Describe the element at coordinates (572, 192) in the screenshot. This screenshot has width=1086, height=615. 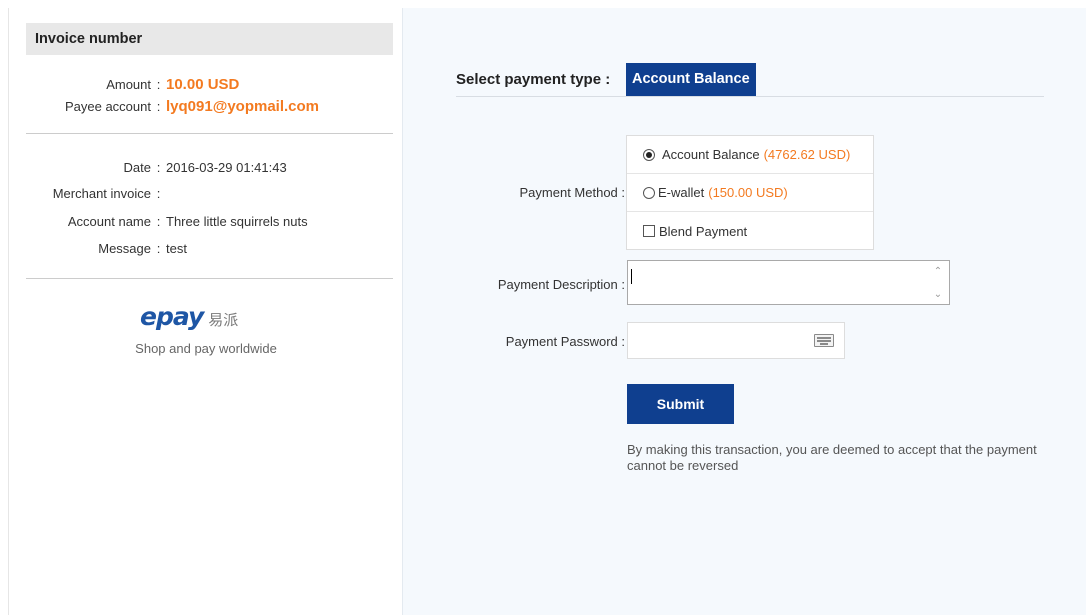
I see `payment-method-label: Payment Method :` at that location.